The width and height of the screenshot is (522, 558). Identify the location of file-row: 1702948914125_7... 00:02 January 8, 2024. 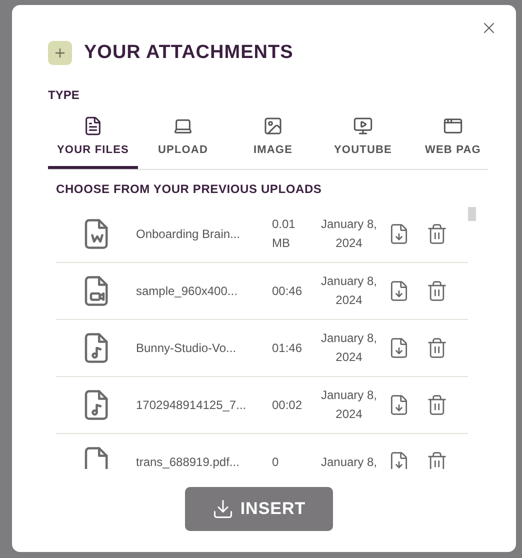
(262, 405).